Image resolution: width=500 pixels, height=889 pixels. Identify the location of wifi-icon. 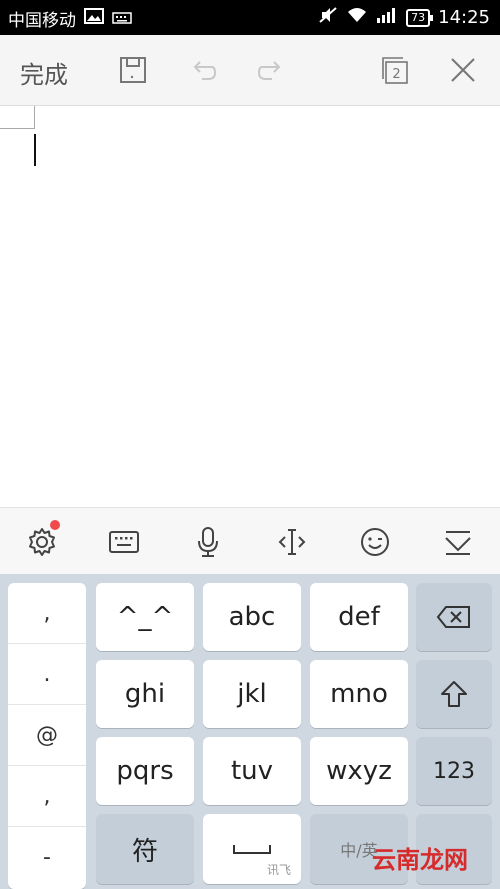
(357, 17).